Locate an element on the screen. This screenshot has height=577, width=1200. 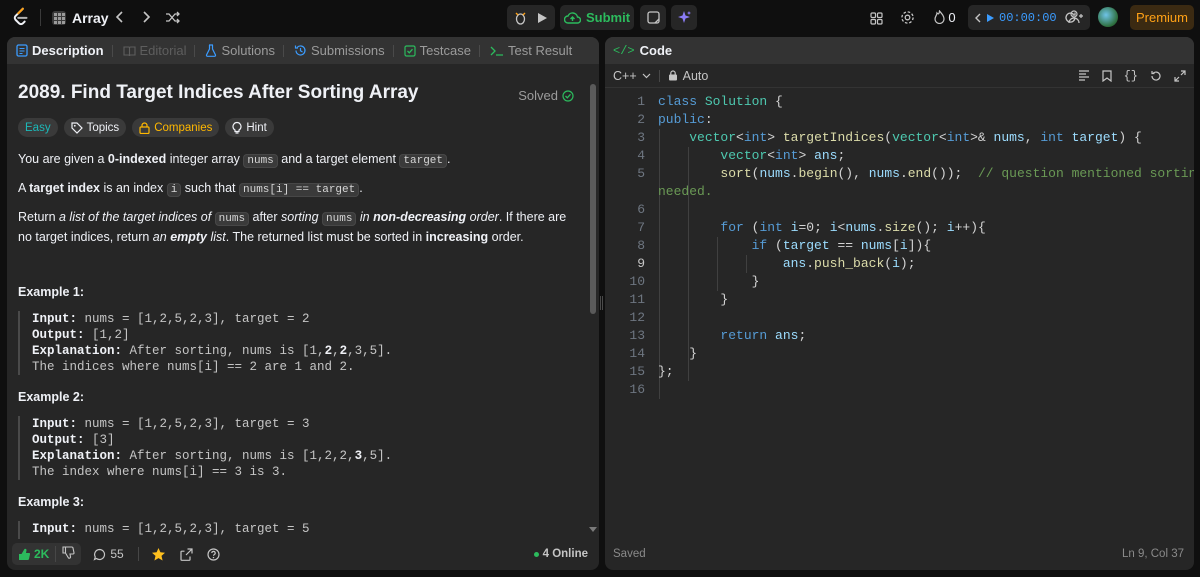
layout-icon is located at coordinates (876, 18).